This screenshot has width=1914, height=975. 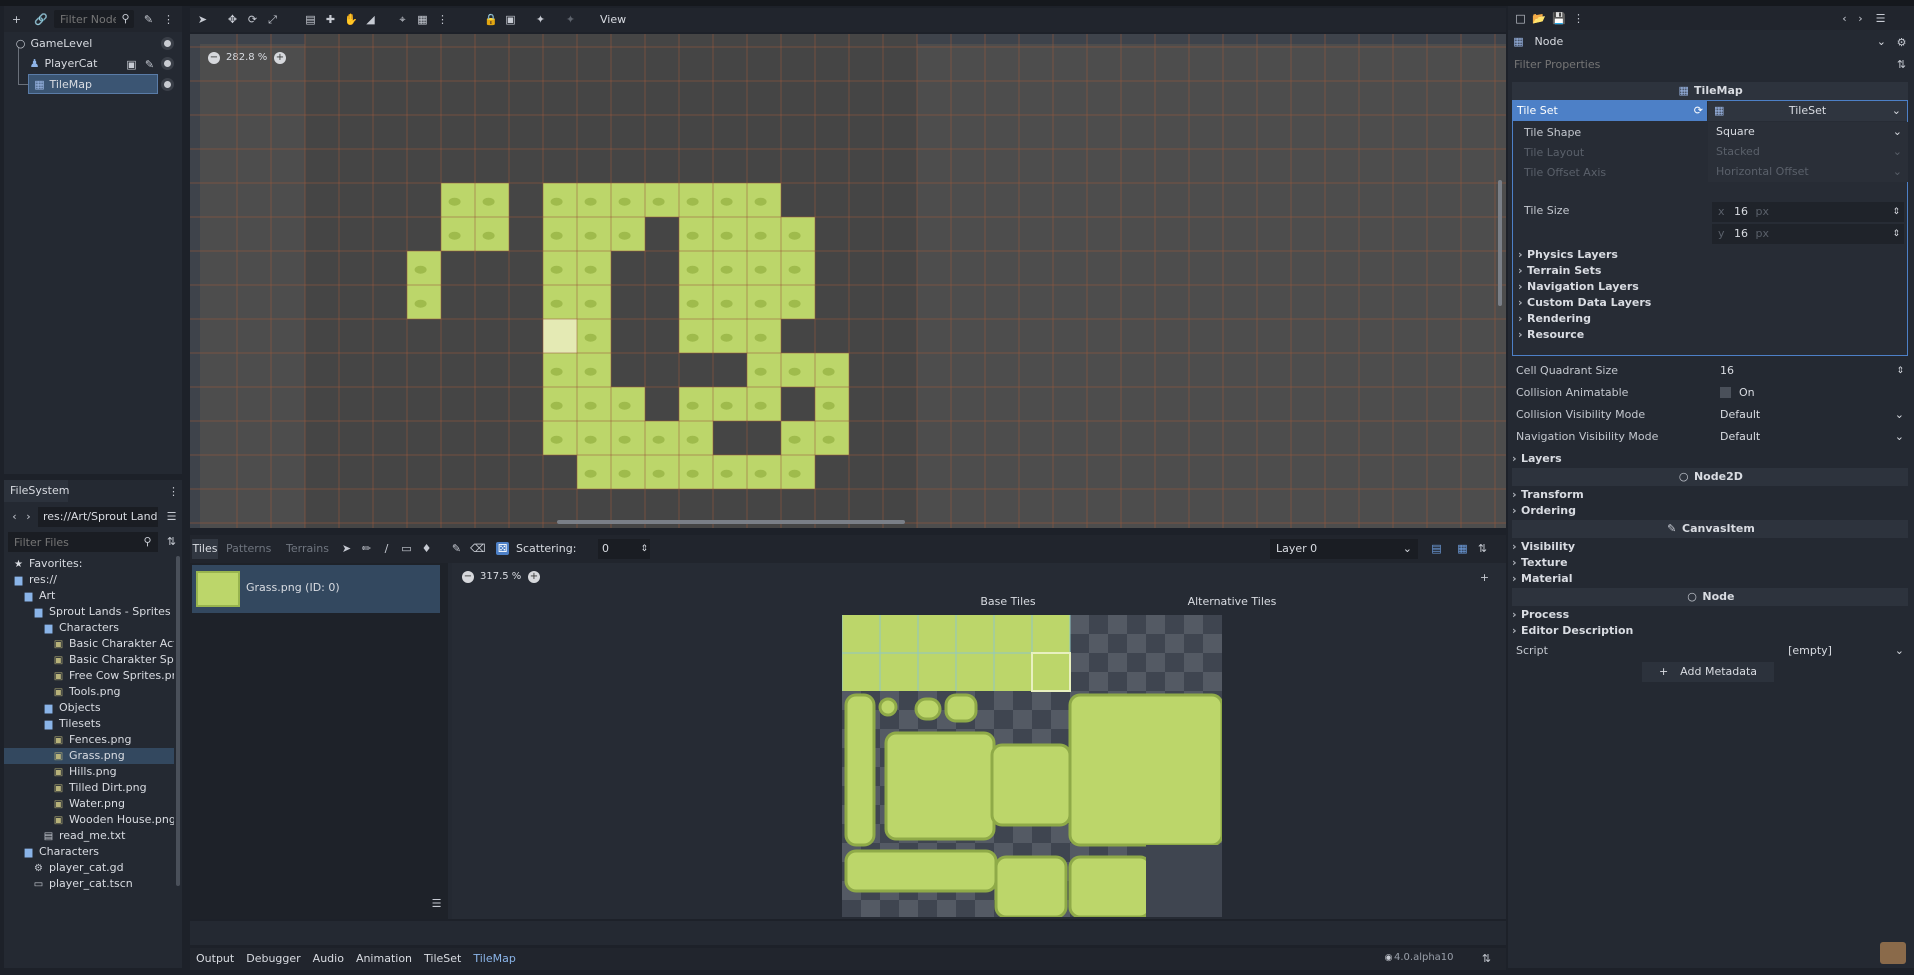 I want to click on script-icon: ✎, so click(x=148, y=19).